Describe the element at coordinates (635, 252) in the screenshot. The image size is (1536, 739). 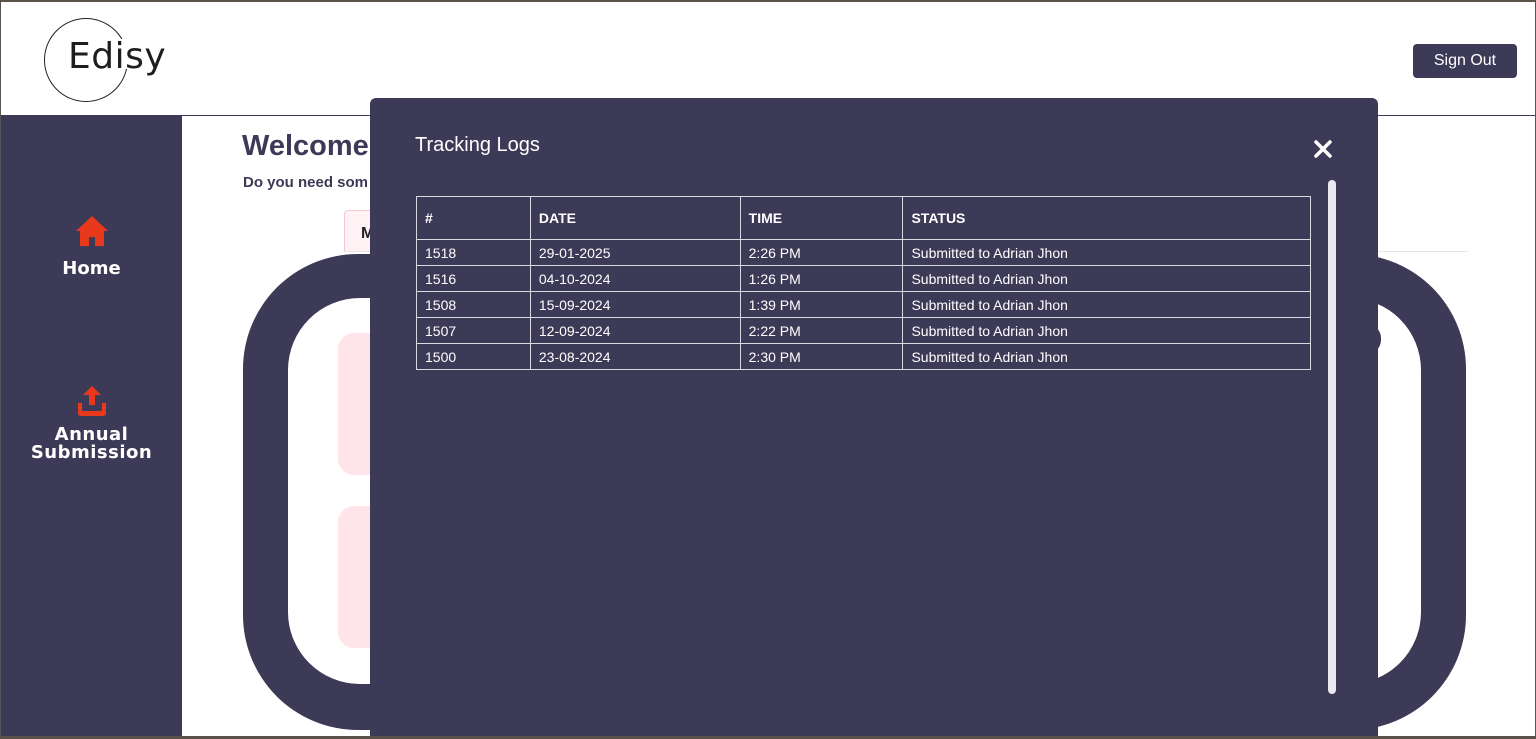
I see `cell-date: 29-01-2025` at that location.